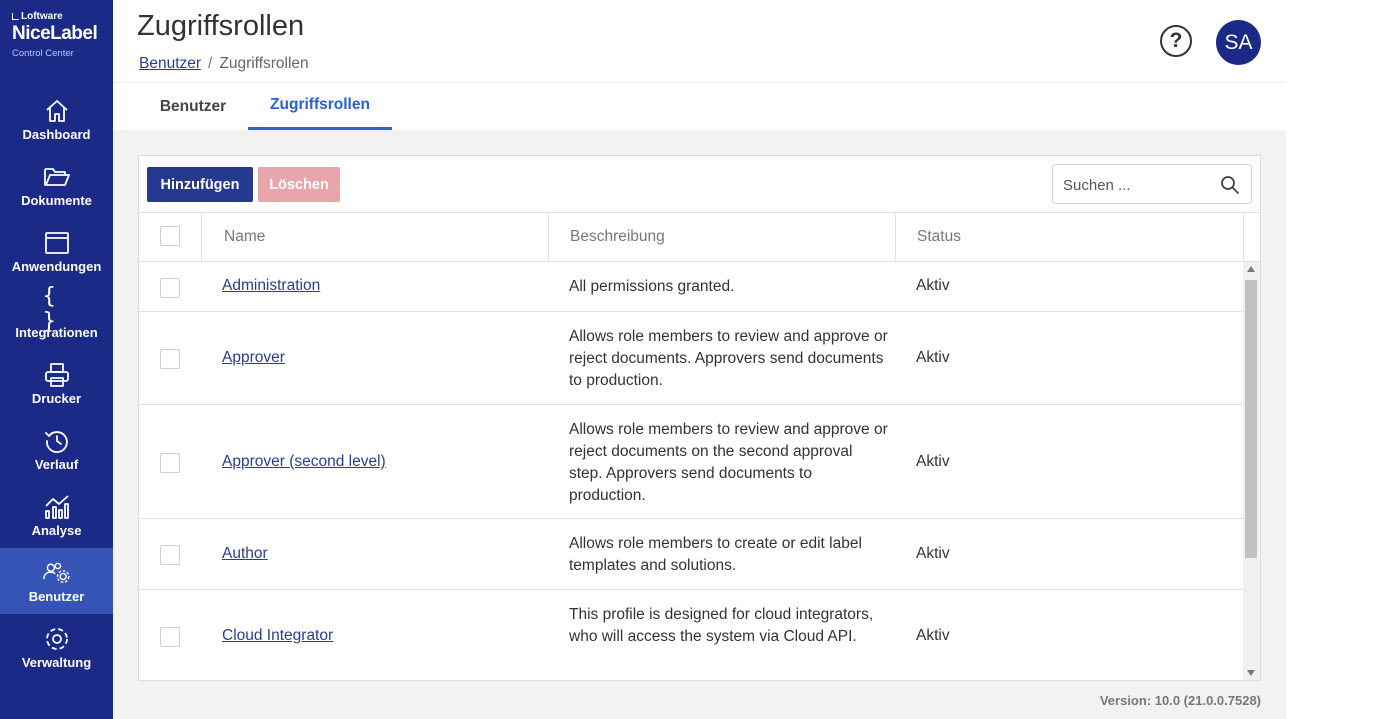  I want to click on sidebar-item-label: Verwaltung, so click(56, 662).